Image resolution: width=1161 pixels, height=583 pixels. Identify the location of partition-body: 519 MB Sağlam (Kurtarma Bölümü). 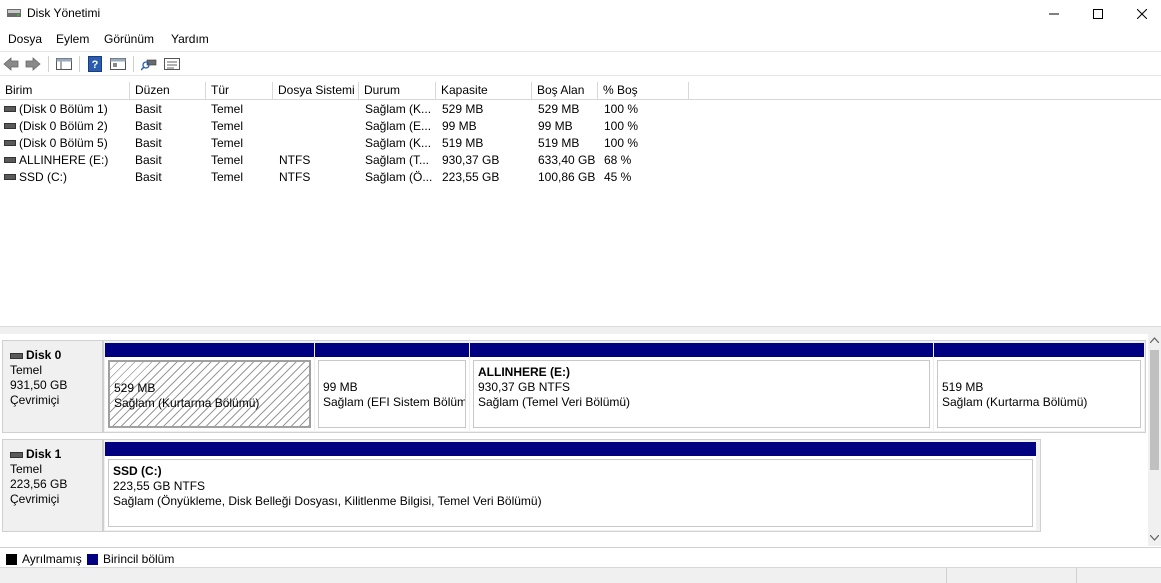
(1039, 394).